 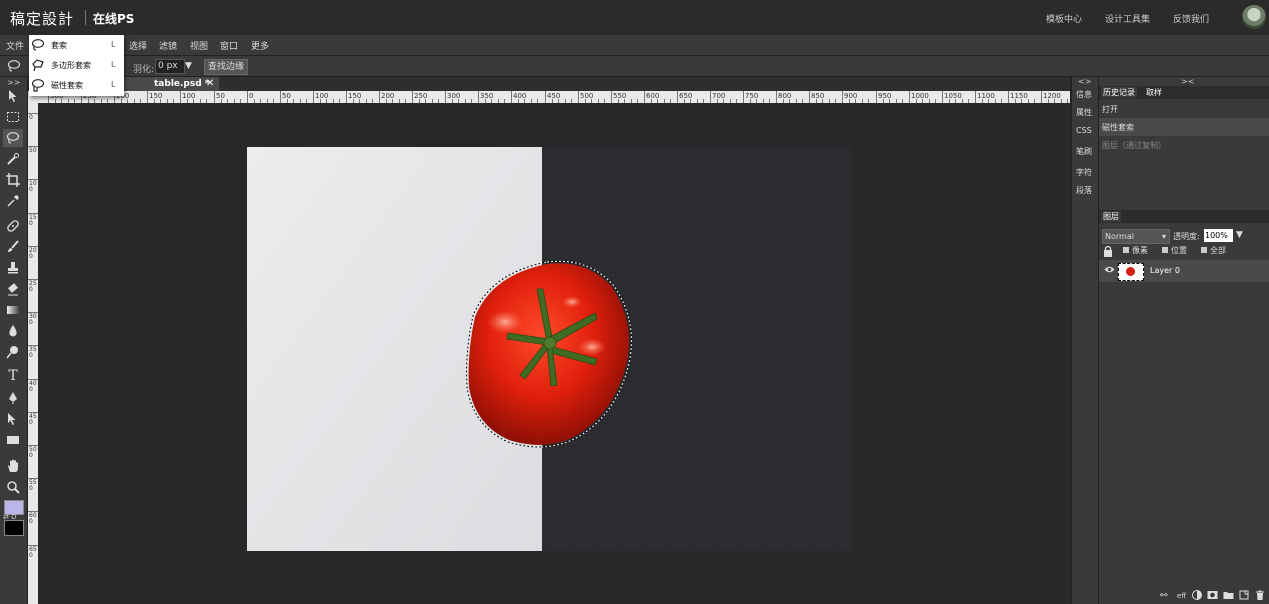 What do you see at coordinates (1164, 596) in the screenshot?
I see `link-layers-icon: ⚯` at bounding box center [1164, 596].